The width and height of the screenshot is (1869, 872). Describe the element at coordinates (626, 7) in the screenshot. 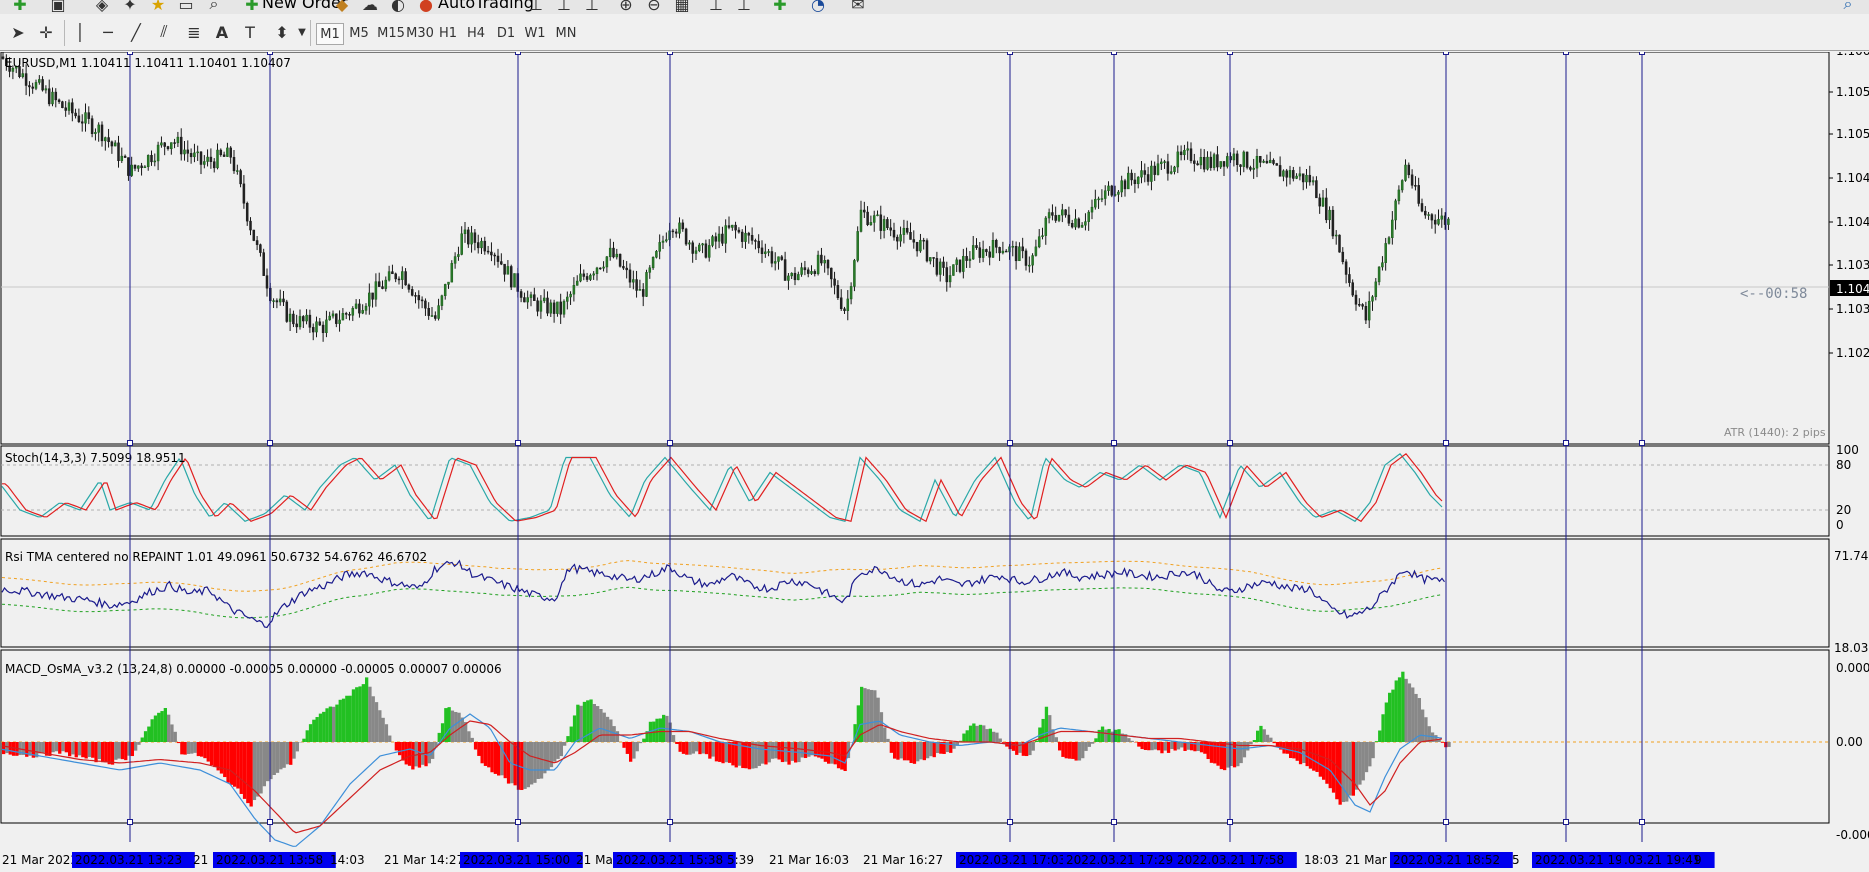

I see `zoom-in-icon: ⊕` at that location.